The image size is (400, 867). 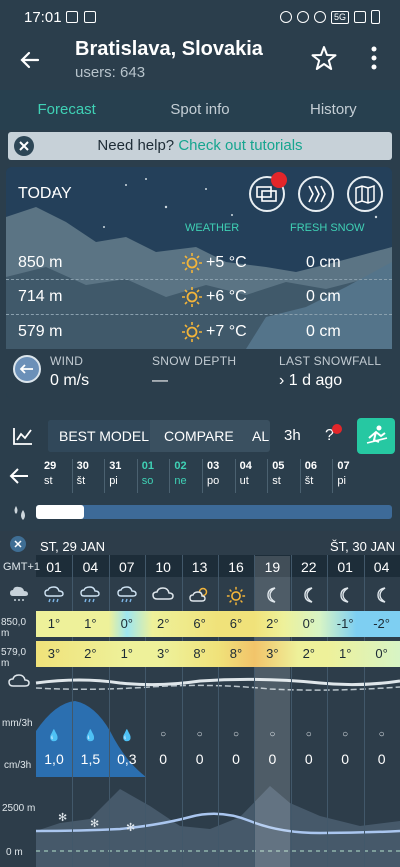 I want to click on tab-spot-info: Spot info, so click(x=199, y=110).